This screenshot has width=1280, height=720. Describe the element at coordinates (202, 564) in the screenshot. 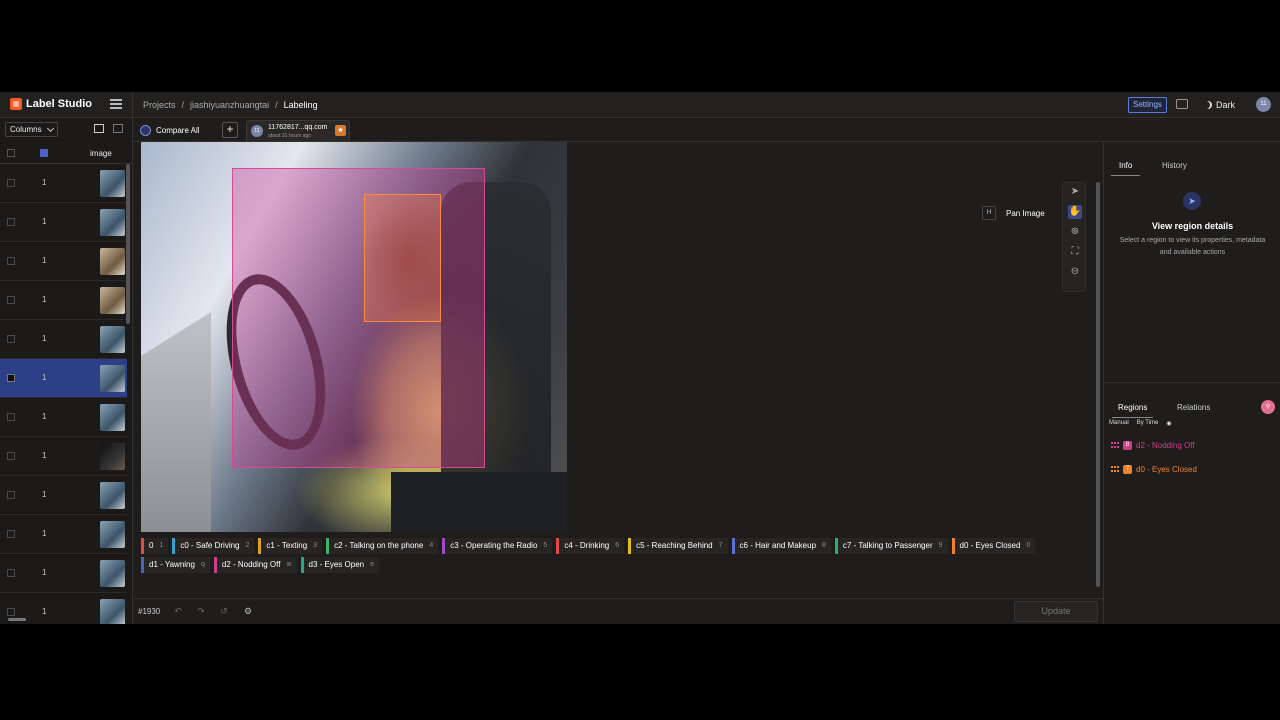

I see `label-hotkey: q` at that location.